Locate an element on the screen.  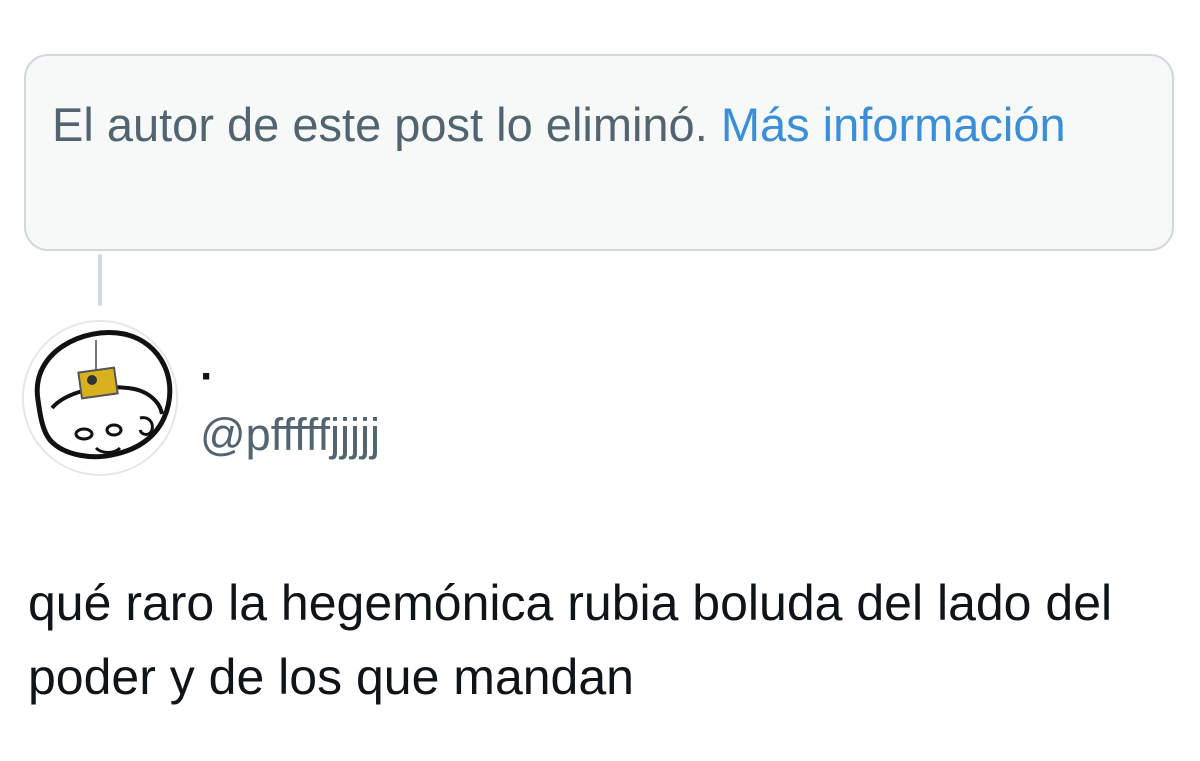
more-info-link: Más información is located at coordinates (893, 124).